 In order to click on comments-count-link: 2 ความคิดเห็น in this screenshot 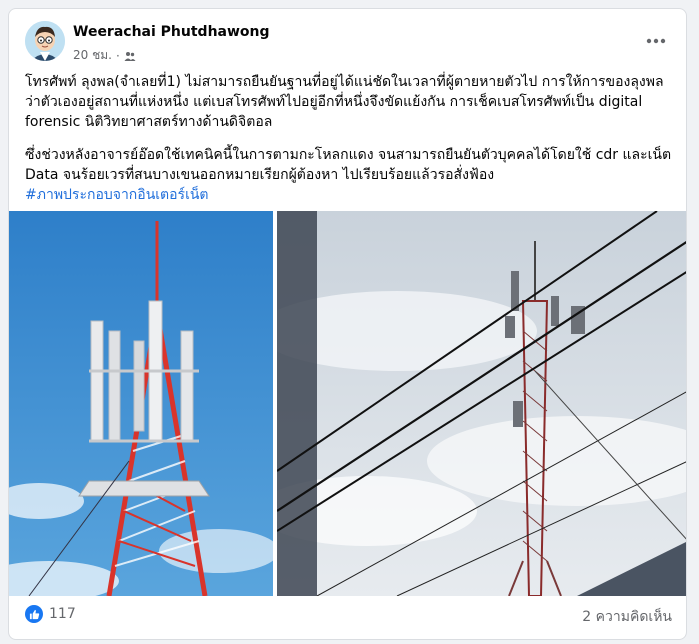, I will do `click(627, 617)`.